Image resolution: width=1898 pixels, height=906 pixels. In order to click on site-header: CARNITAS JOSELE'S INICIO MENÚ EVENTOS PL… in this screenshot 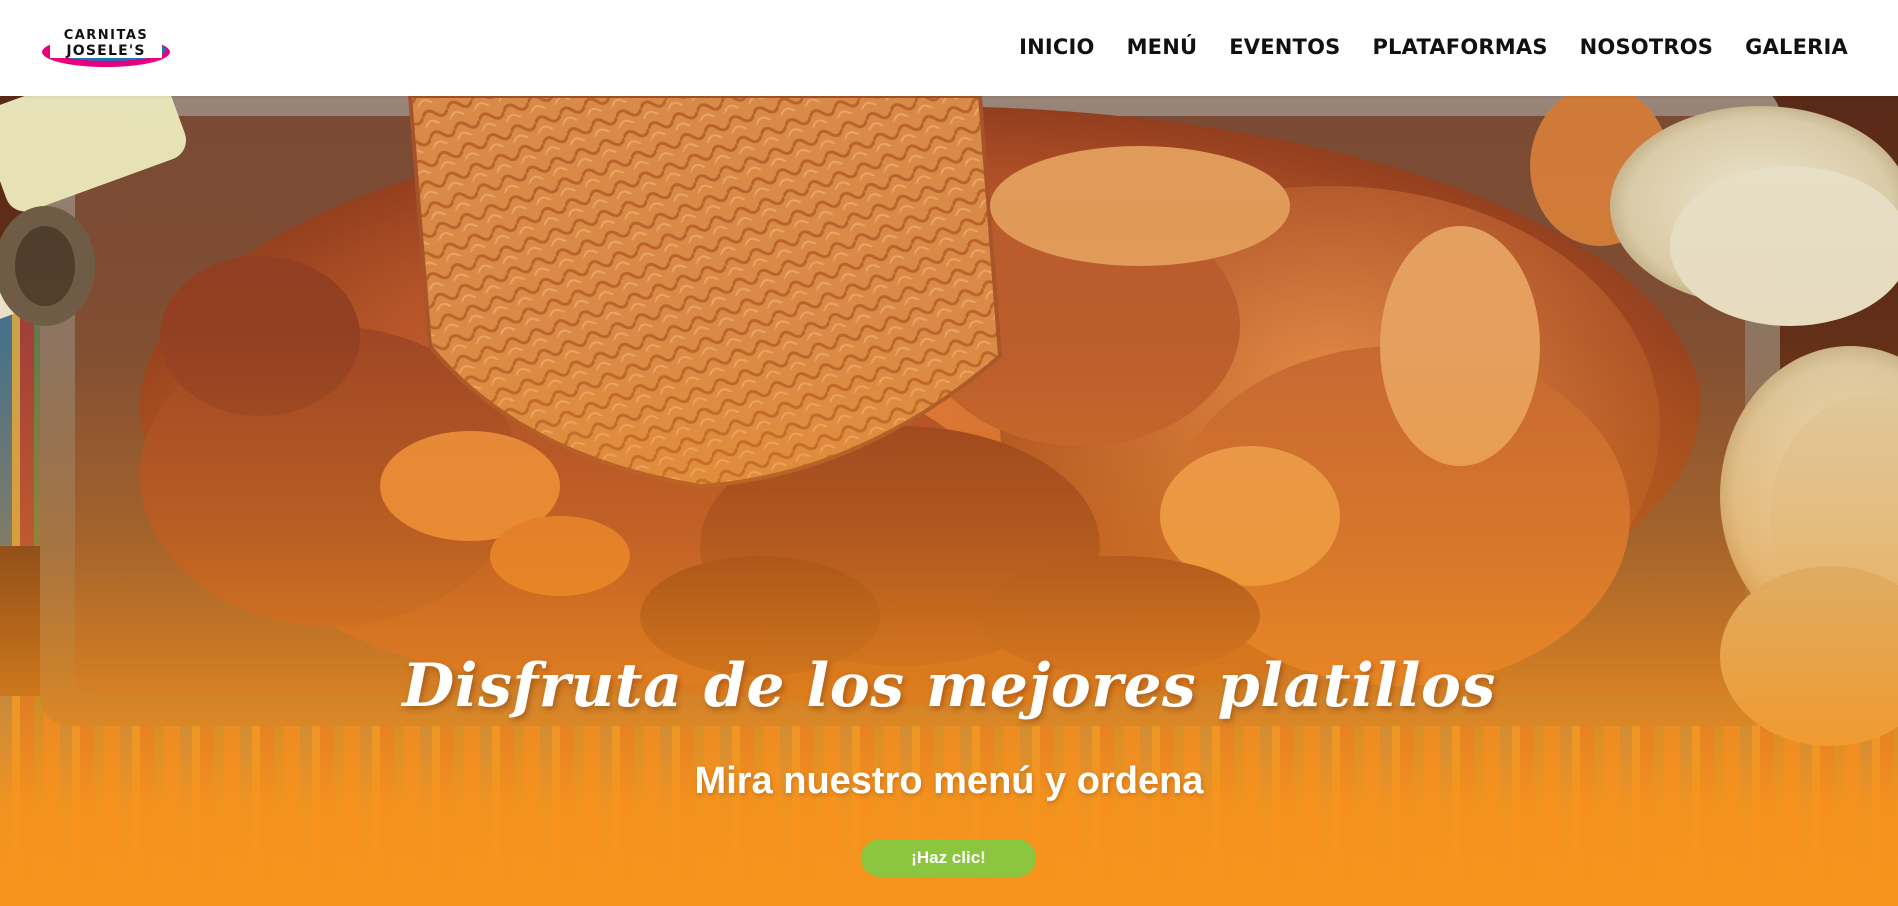, I will do `click(949, 48)`.